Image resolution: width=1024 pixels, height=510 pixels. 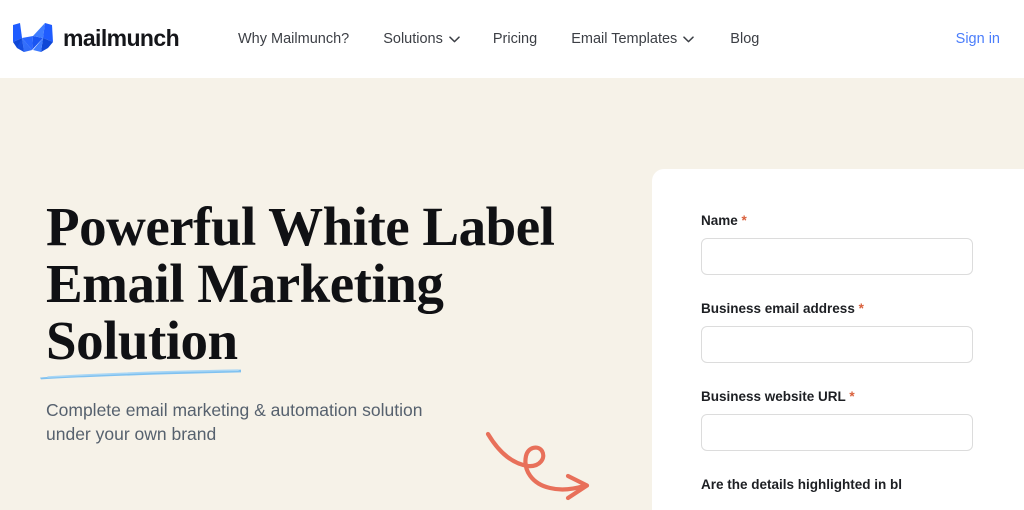 I want to click on nav-item-pricing: Pricing, so click(x=532, y=39).